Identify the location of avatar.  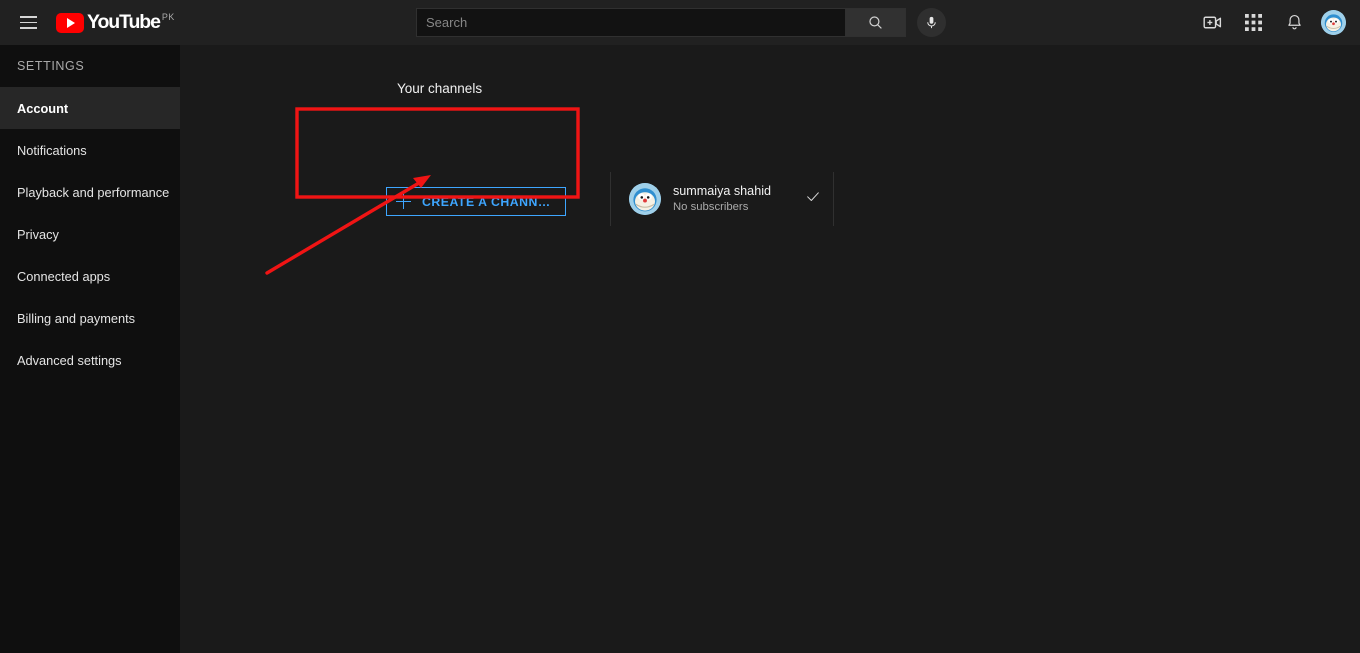
(1333, 22).